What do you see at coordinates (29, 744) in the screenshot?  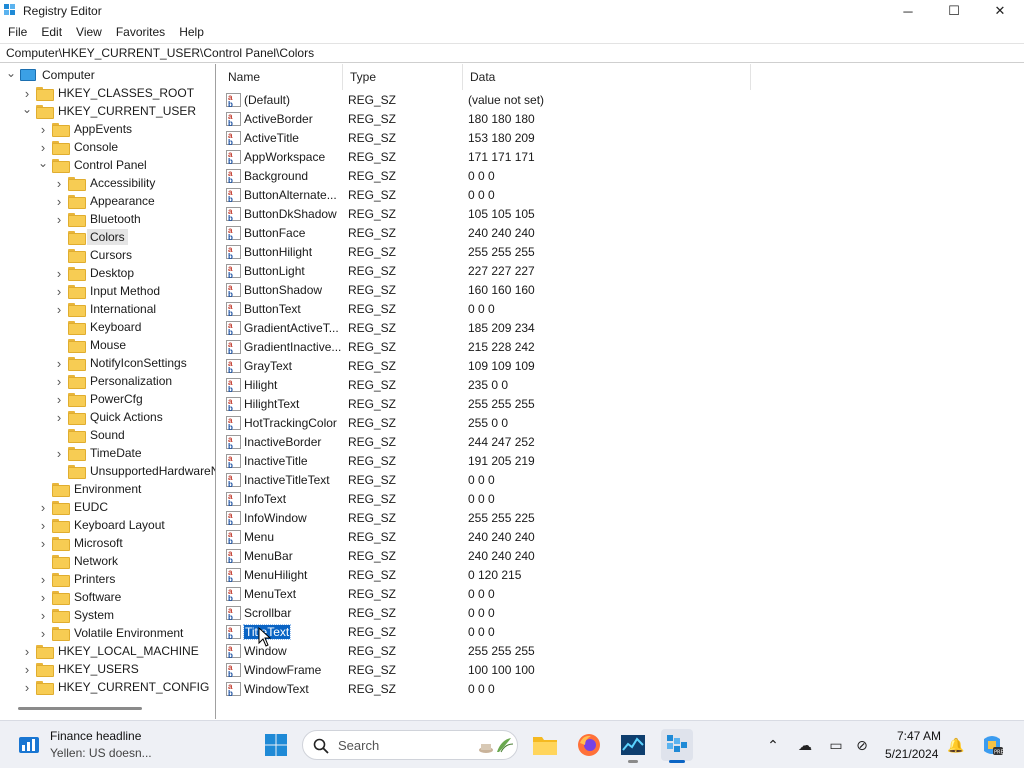 I see `news-widget-icon` at bounding box center [29, 744].